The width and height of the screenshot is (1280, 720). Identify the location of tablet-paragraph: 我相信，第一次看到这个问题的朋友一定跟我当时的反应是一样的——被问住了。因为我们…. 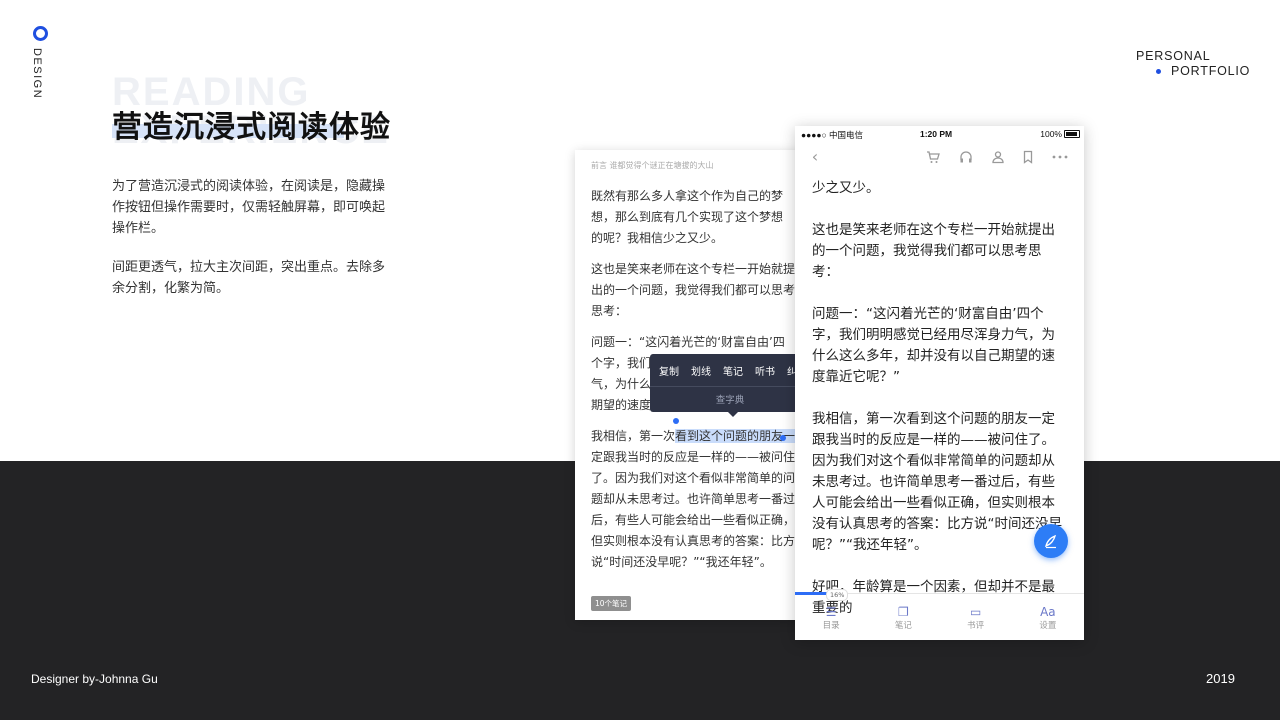
(697, 499).